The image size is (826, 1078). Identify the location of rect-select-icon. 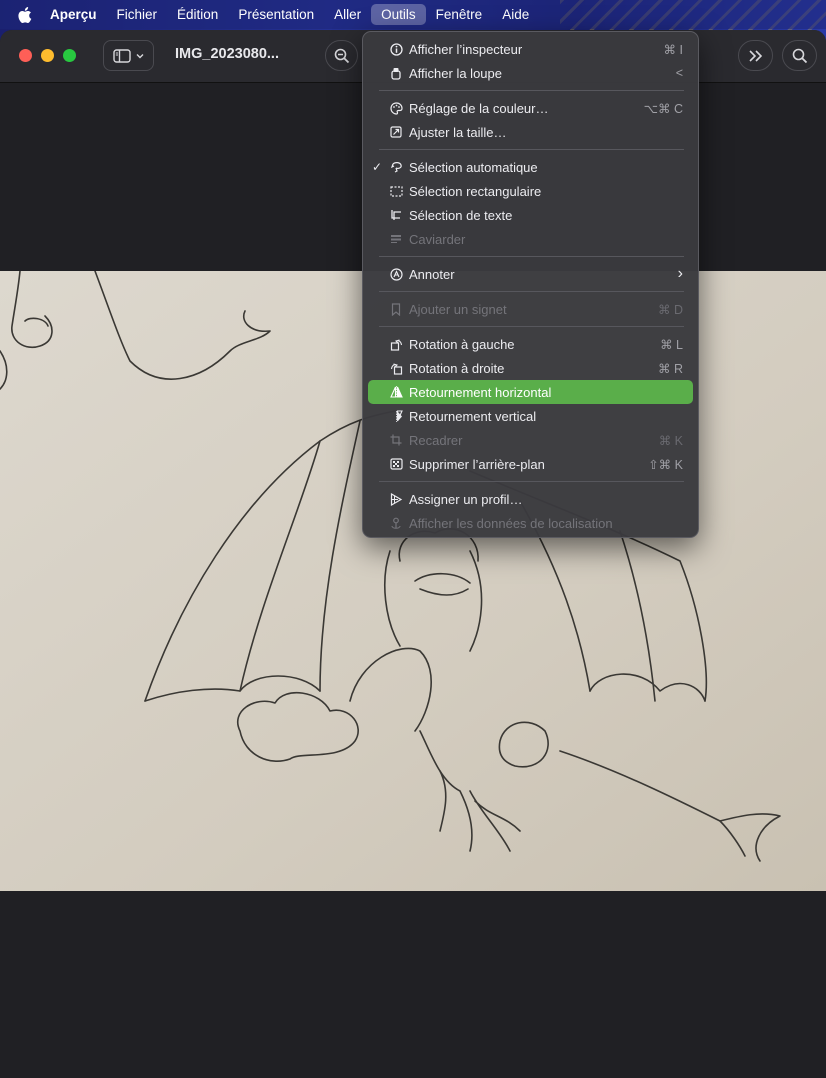
(396, 191).